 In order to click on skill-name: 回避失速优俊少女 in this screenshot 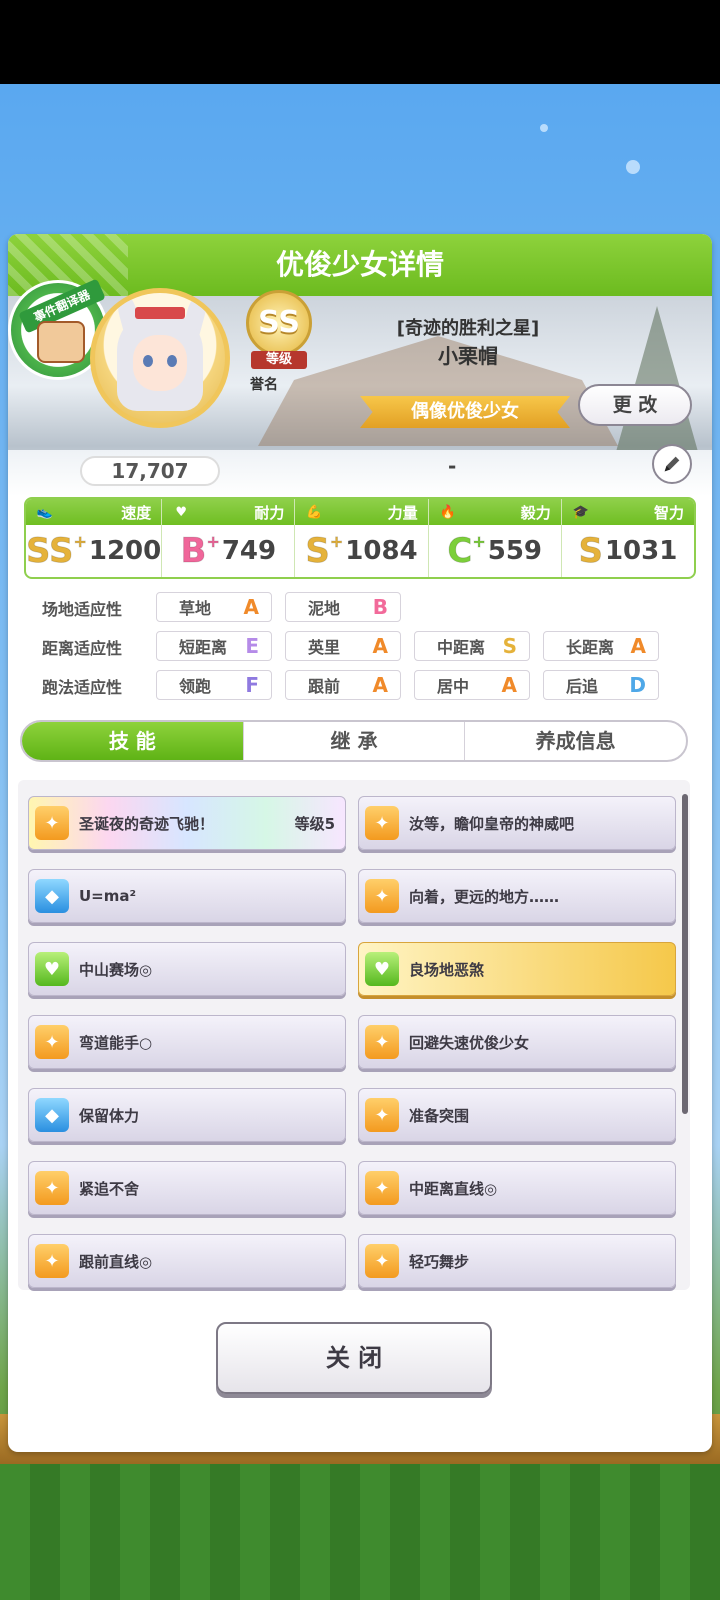, I will do `click(469, 1042)`.